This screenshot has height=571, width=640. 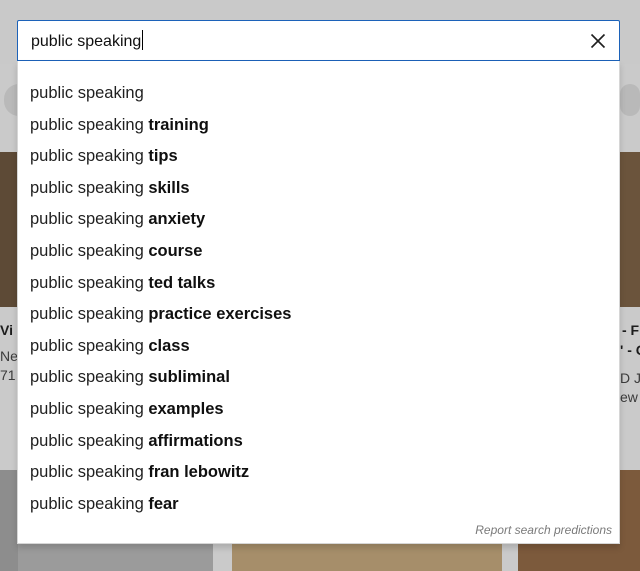 I want to click on suggestion-item: public speaking skills, so click(x=318, y=189).